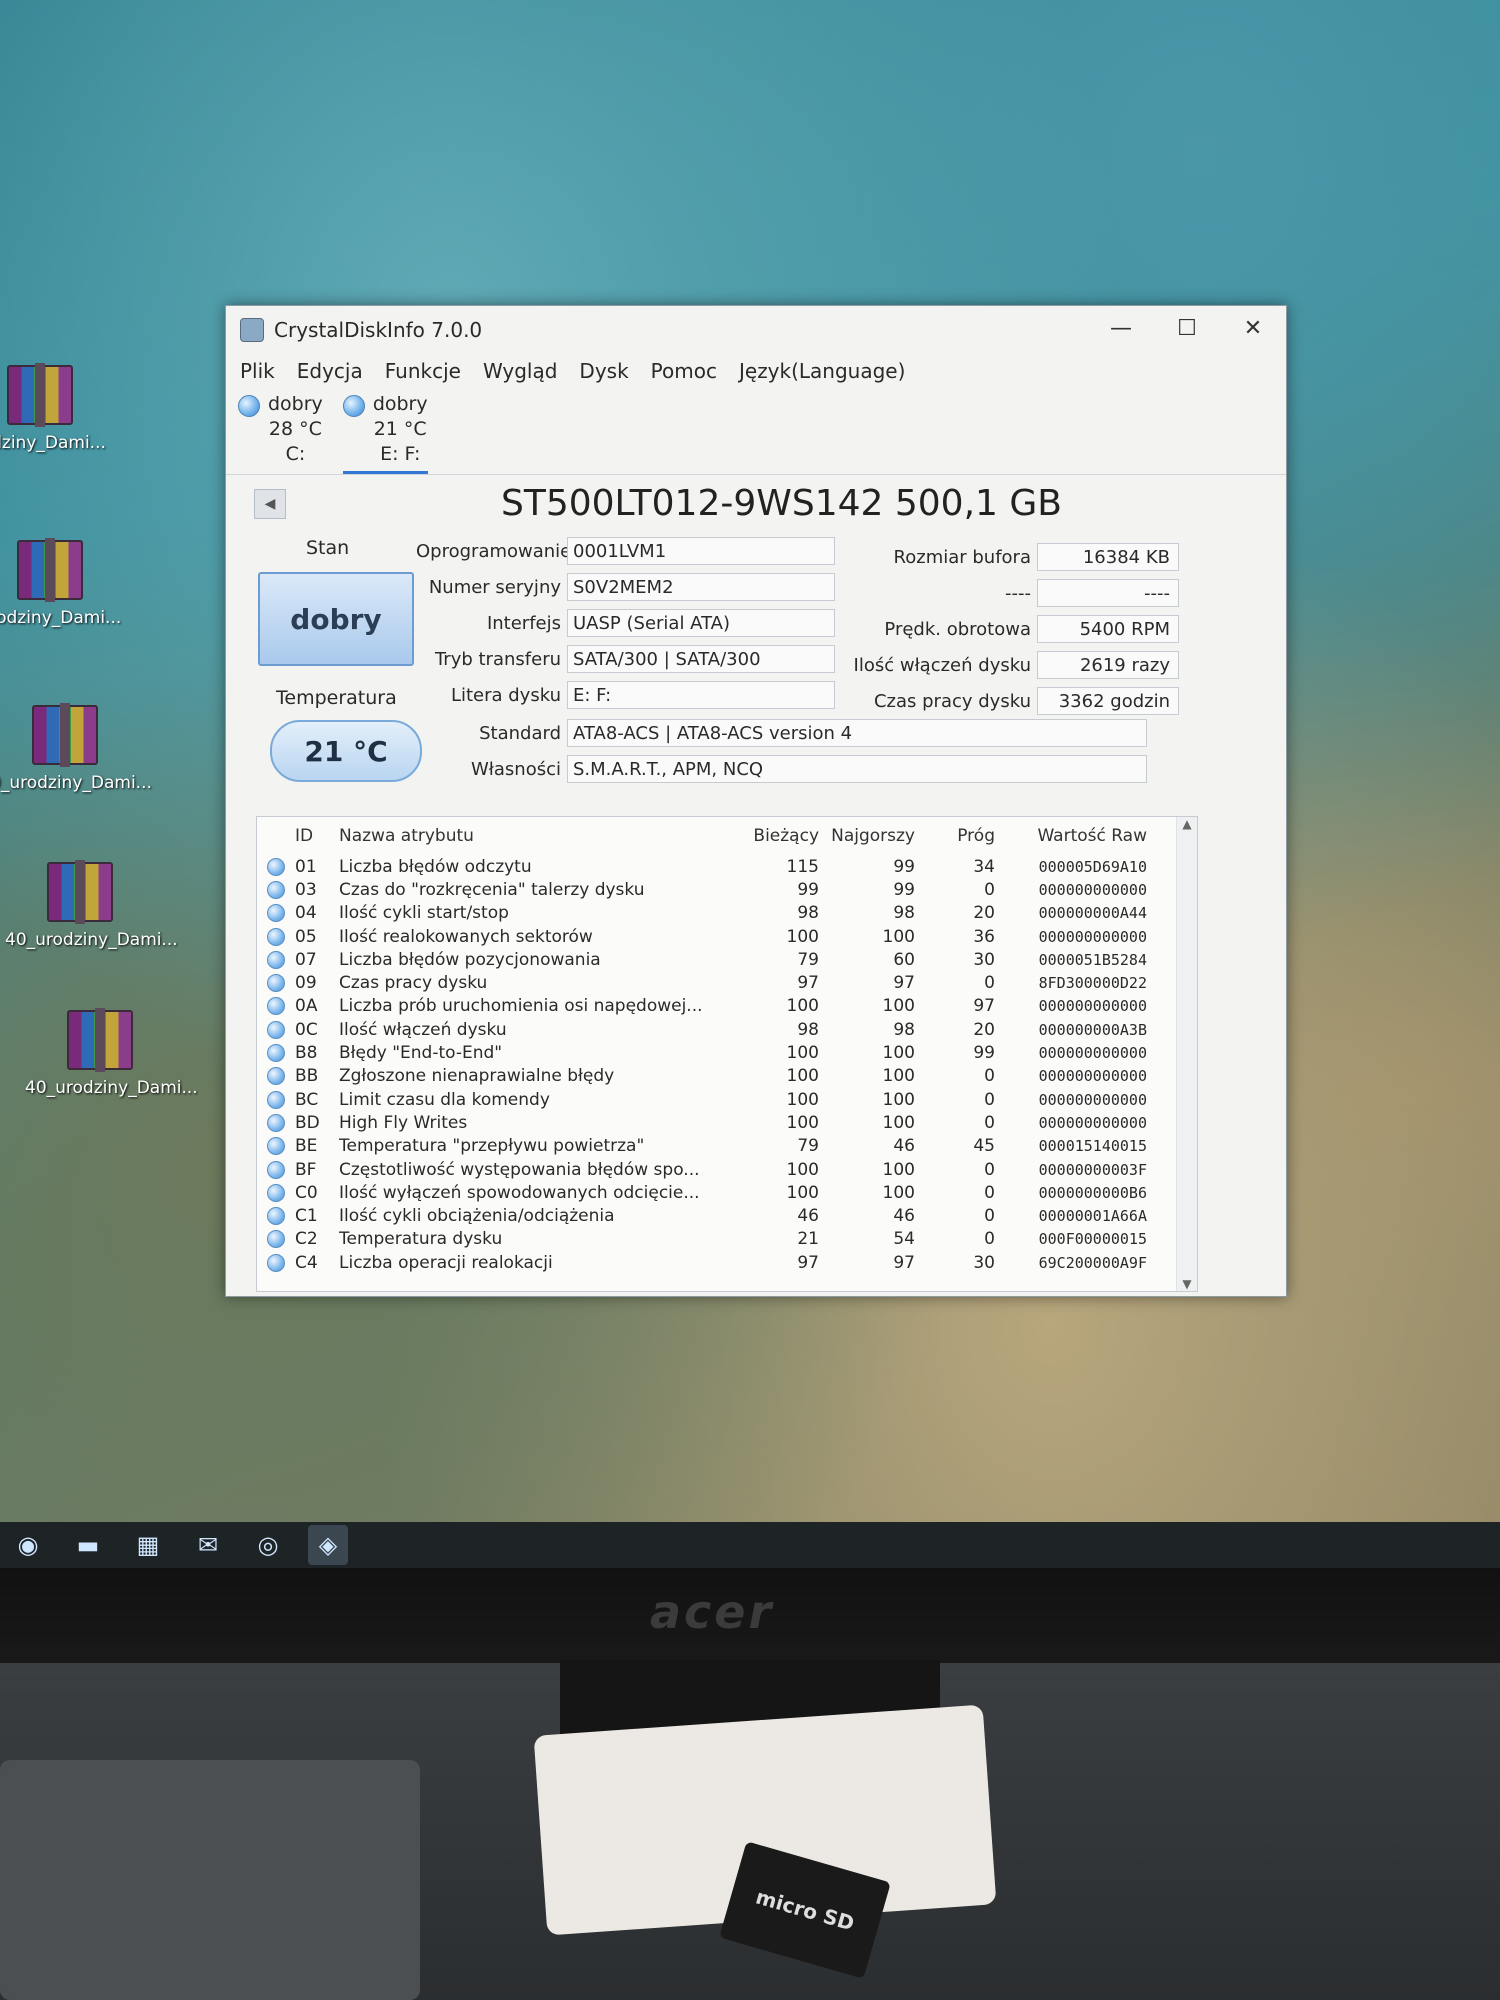  What do you see at coordinates (750, 1545) in the screenshot?
I see `taskbar: ◉ ▬ ▦ ✉ ◎ ◈` at bounding box center [750, 1545].